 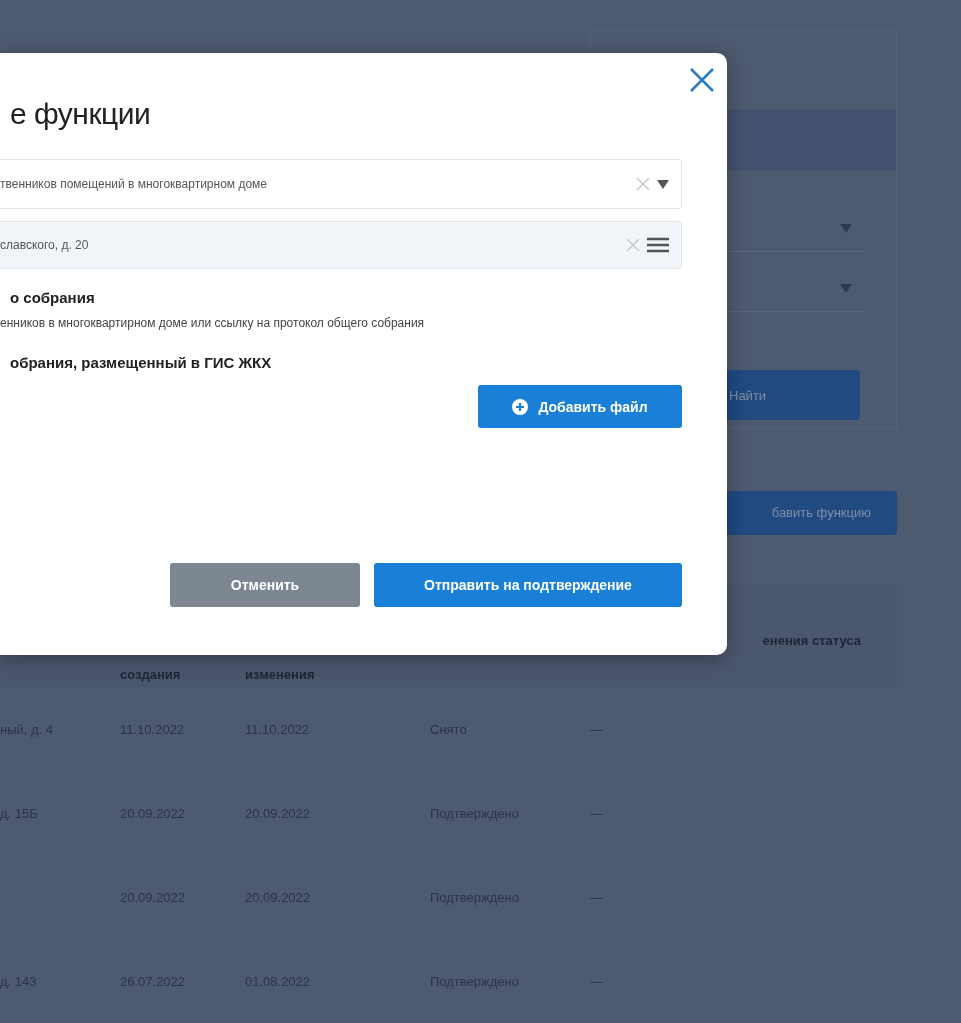 What do you see at coordinates (658, 245) in the screenshot?
I see `menu-icon` at bounding box center [658, 245].